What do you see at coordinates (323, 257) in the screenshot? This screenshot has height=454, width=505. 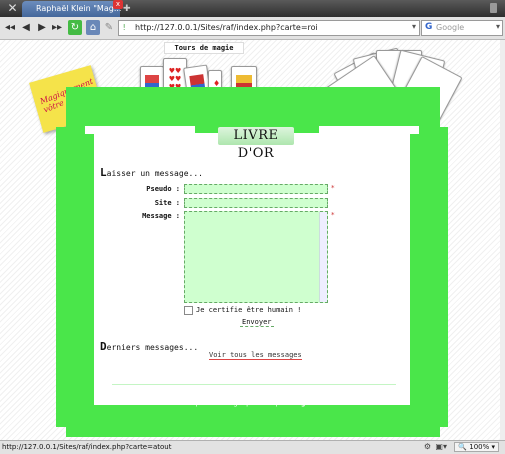 I see `message-scrollbar` at bounding box center [323, 257].